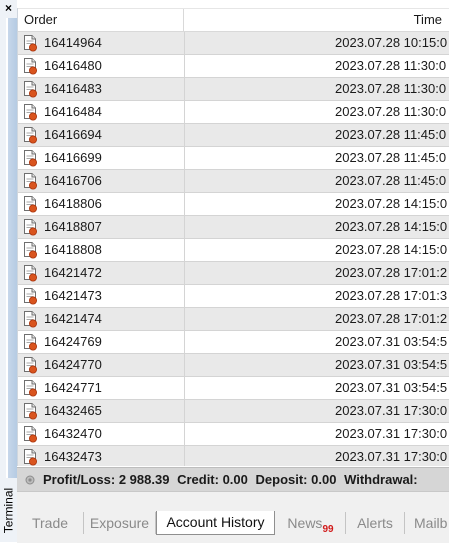 This screenshot has height=543, width=449. I want to click on table-row: 16418808 2023.07.28 14:15:0, so click(233, 250).